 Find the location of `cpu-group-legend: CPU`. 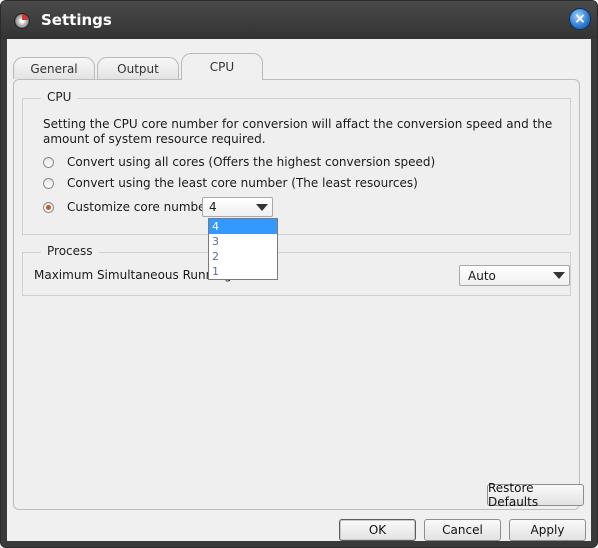

cpu-group-legend: CPU is located at coordinates (59, 97).